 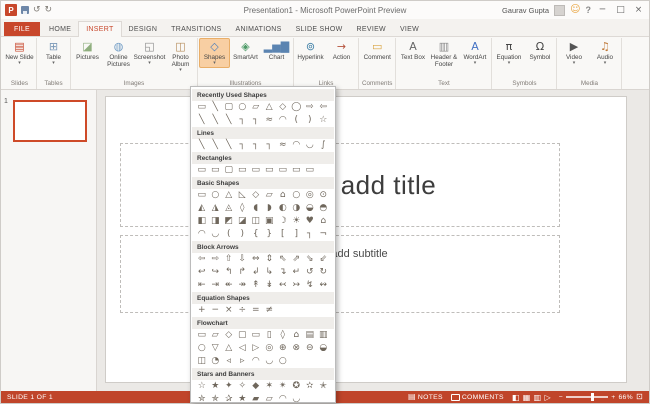 I want to click on shape-swatch: ↢, so click(x=283, y=285).